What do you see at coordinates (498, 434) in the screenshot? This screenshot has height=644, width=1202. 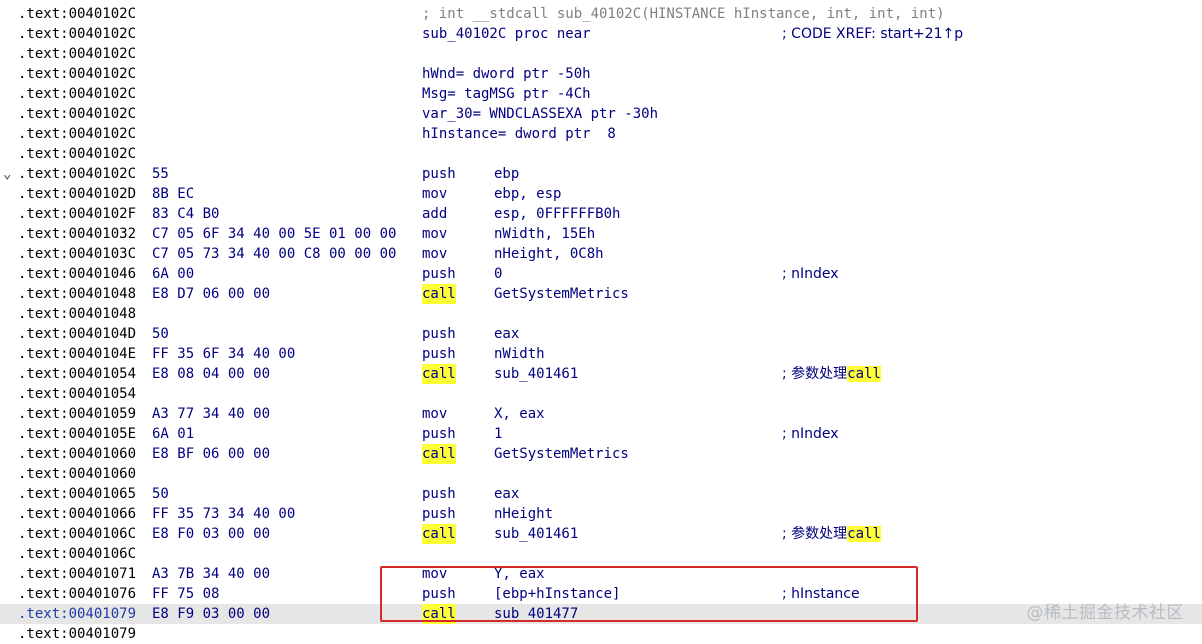 I see `operands: 1` at bounding box center [498, 434].